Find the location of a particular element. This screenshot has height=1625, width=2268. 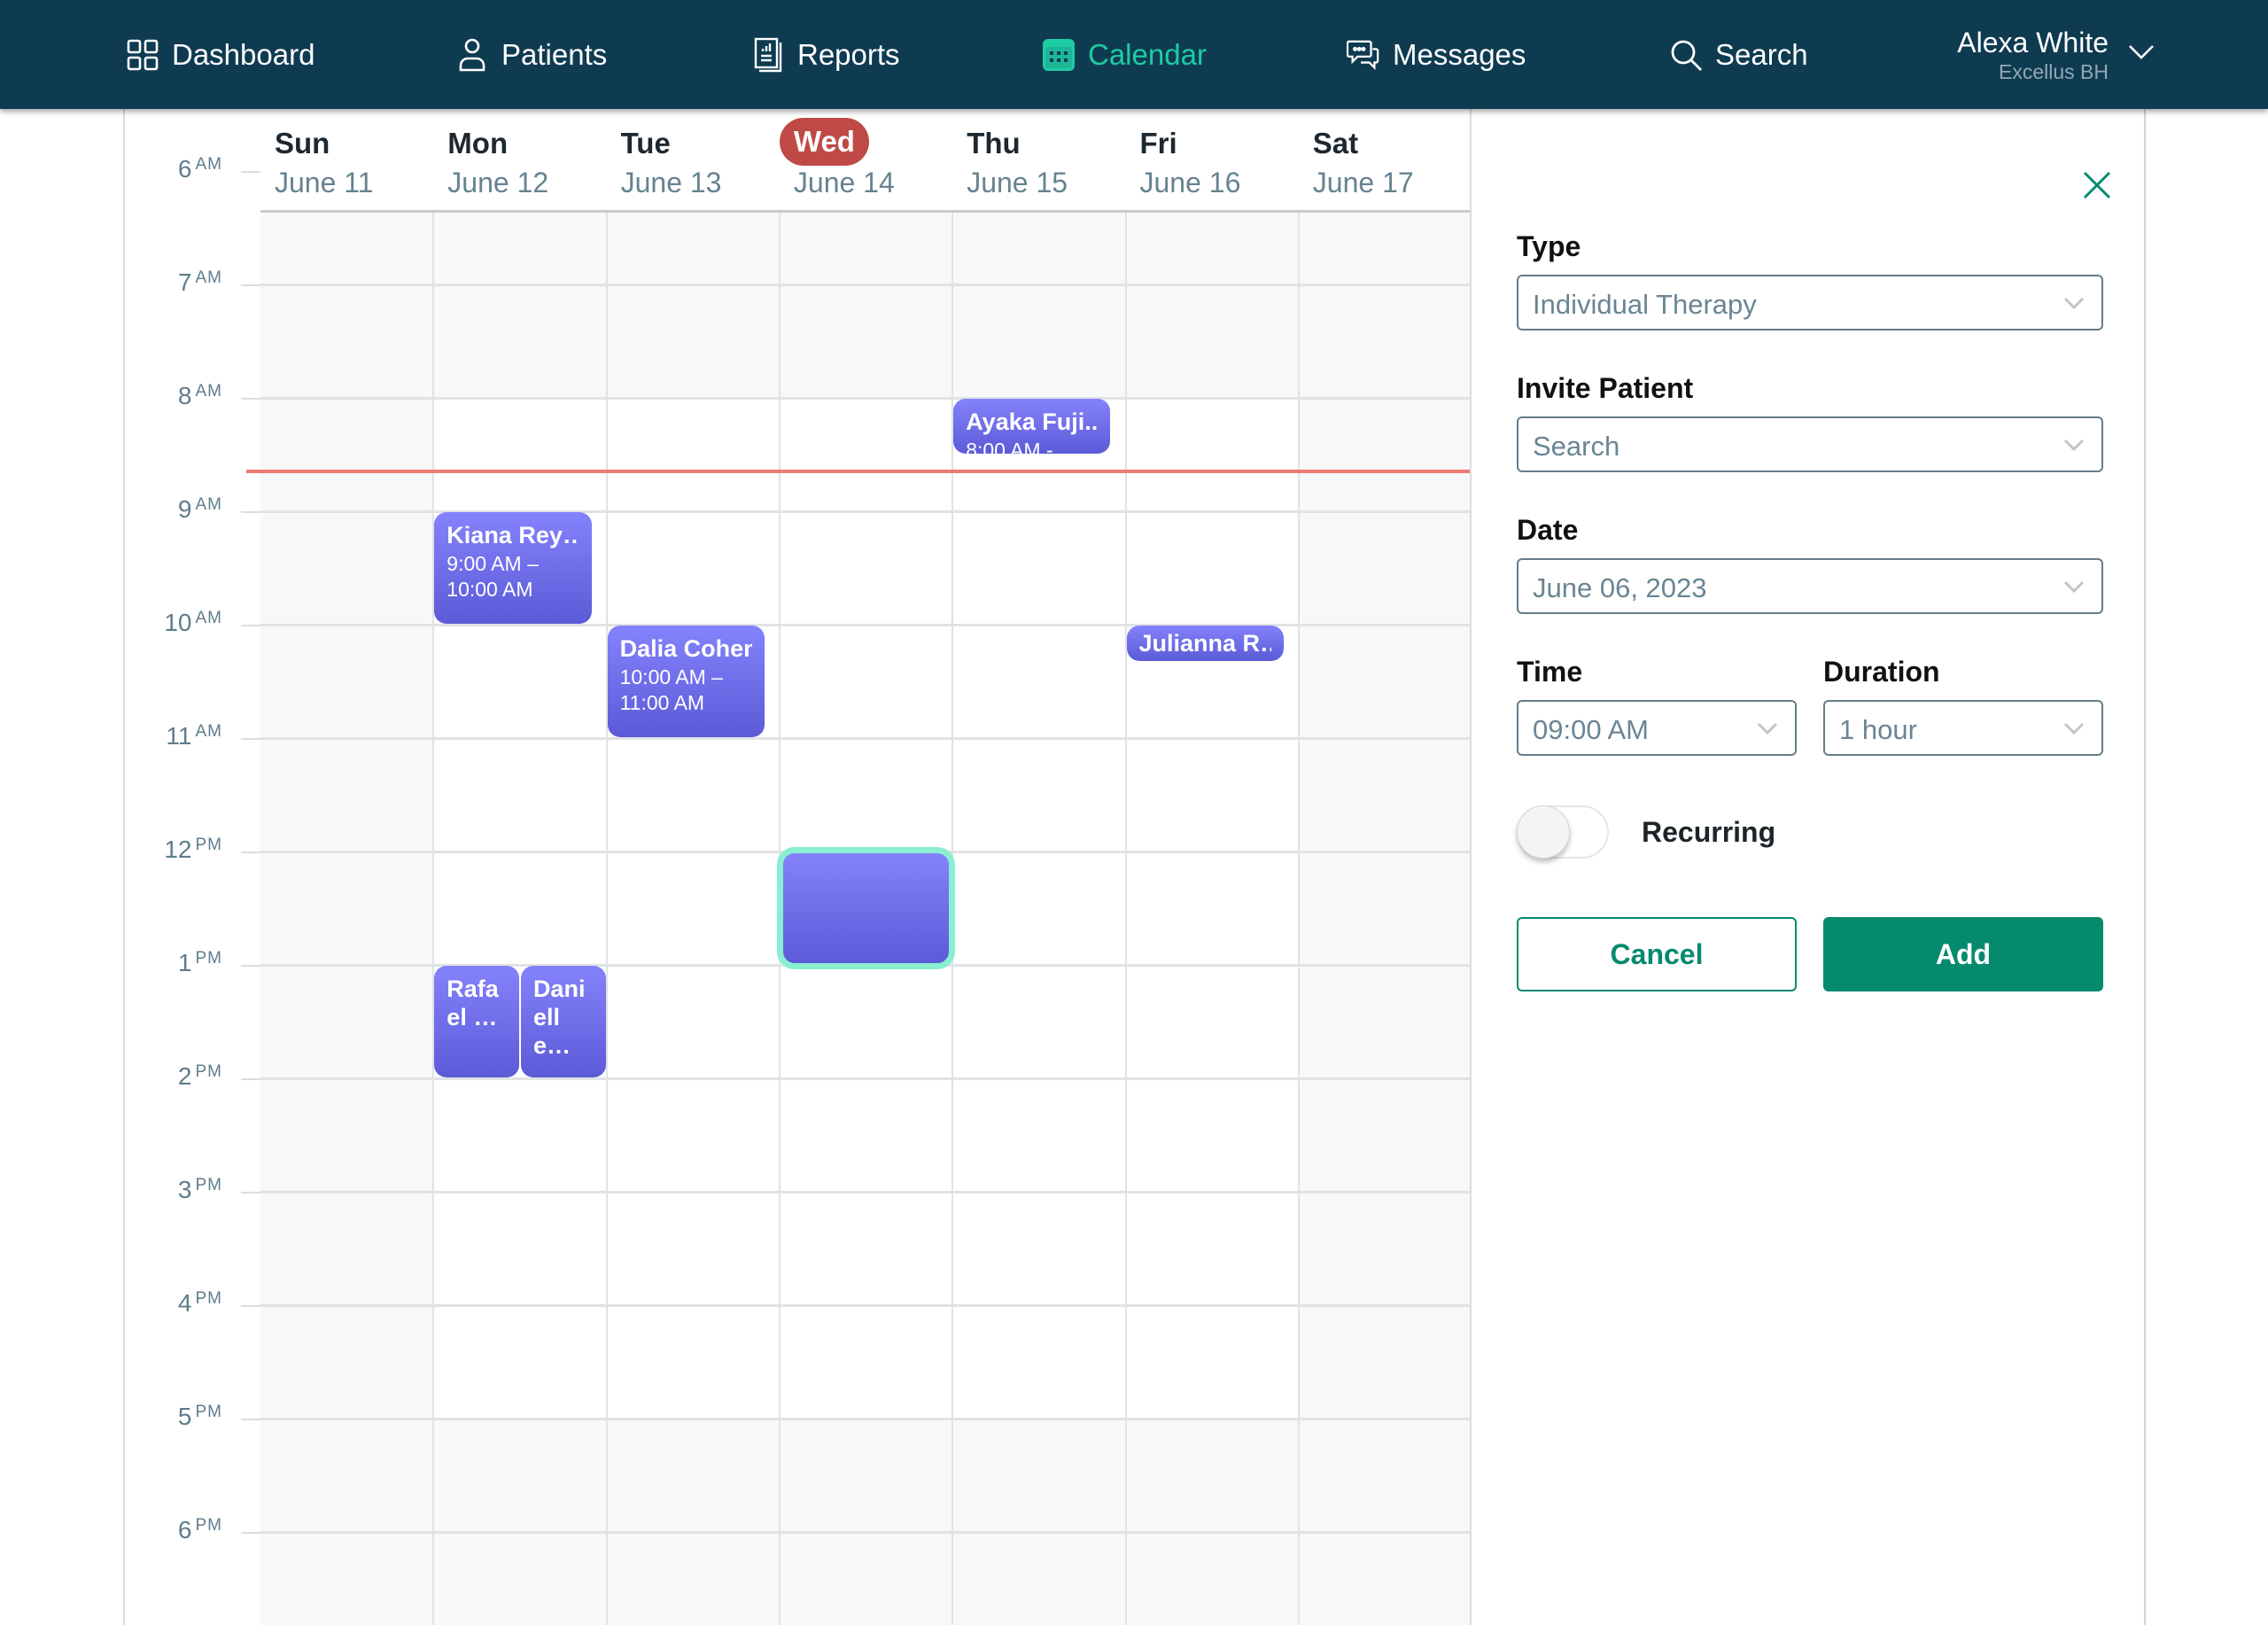

time-select: 09:00 AM is located at coordinates (1657, 728).